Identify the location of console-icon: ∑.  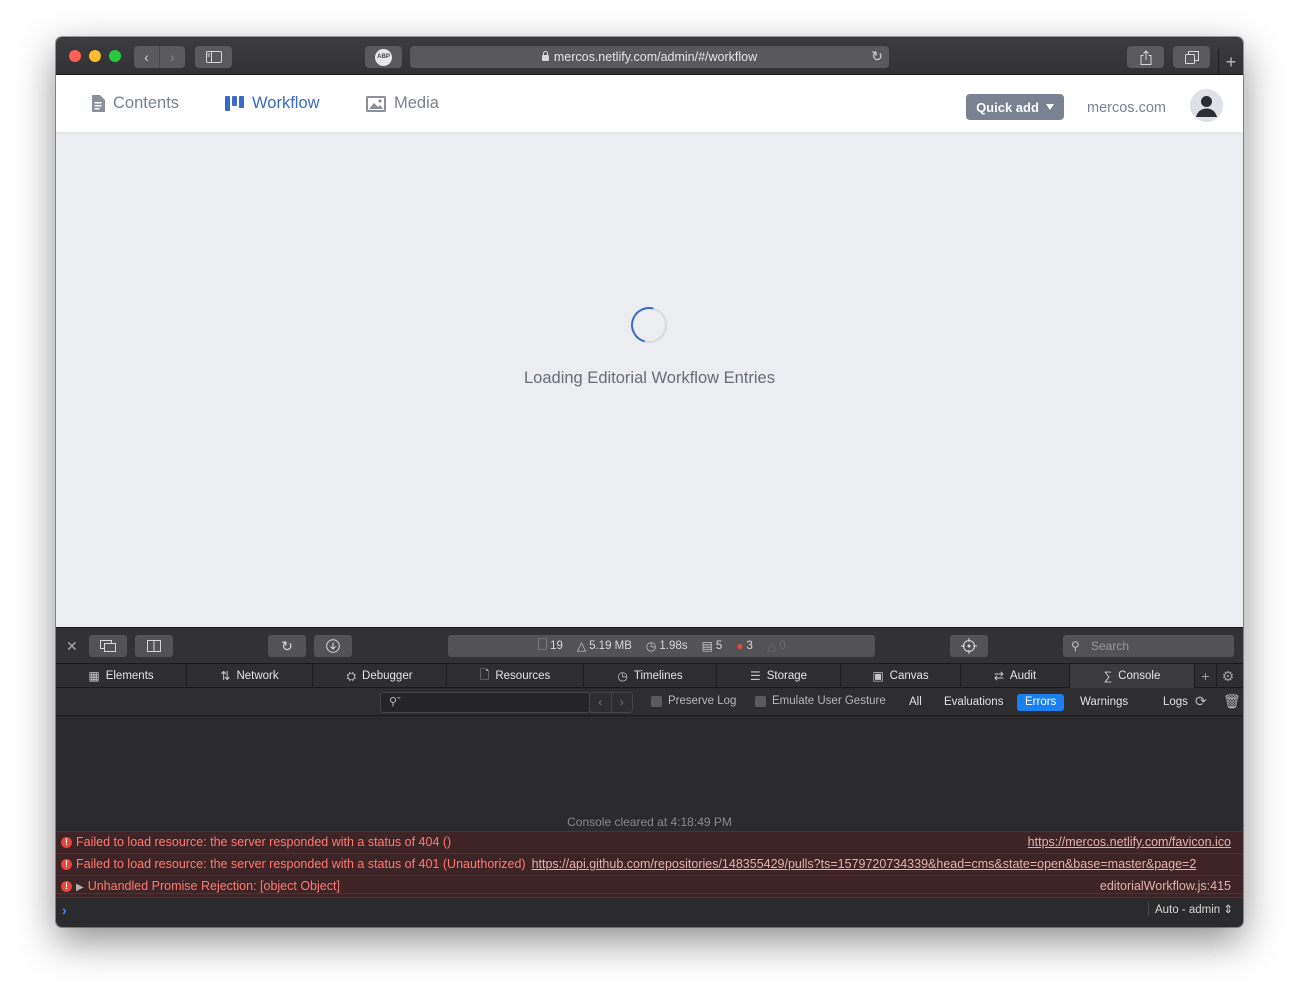
(1108, 676).